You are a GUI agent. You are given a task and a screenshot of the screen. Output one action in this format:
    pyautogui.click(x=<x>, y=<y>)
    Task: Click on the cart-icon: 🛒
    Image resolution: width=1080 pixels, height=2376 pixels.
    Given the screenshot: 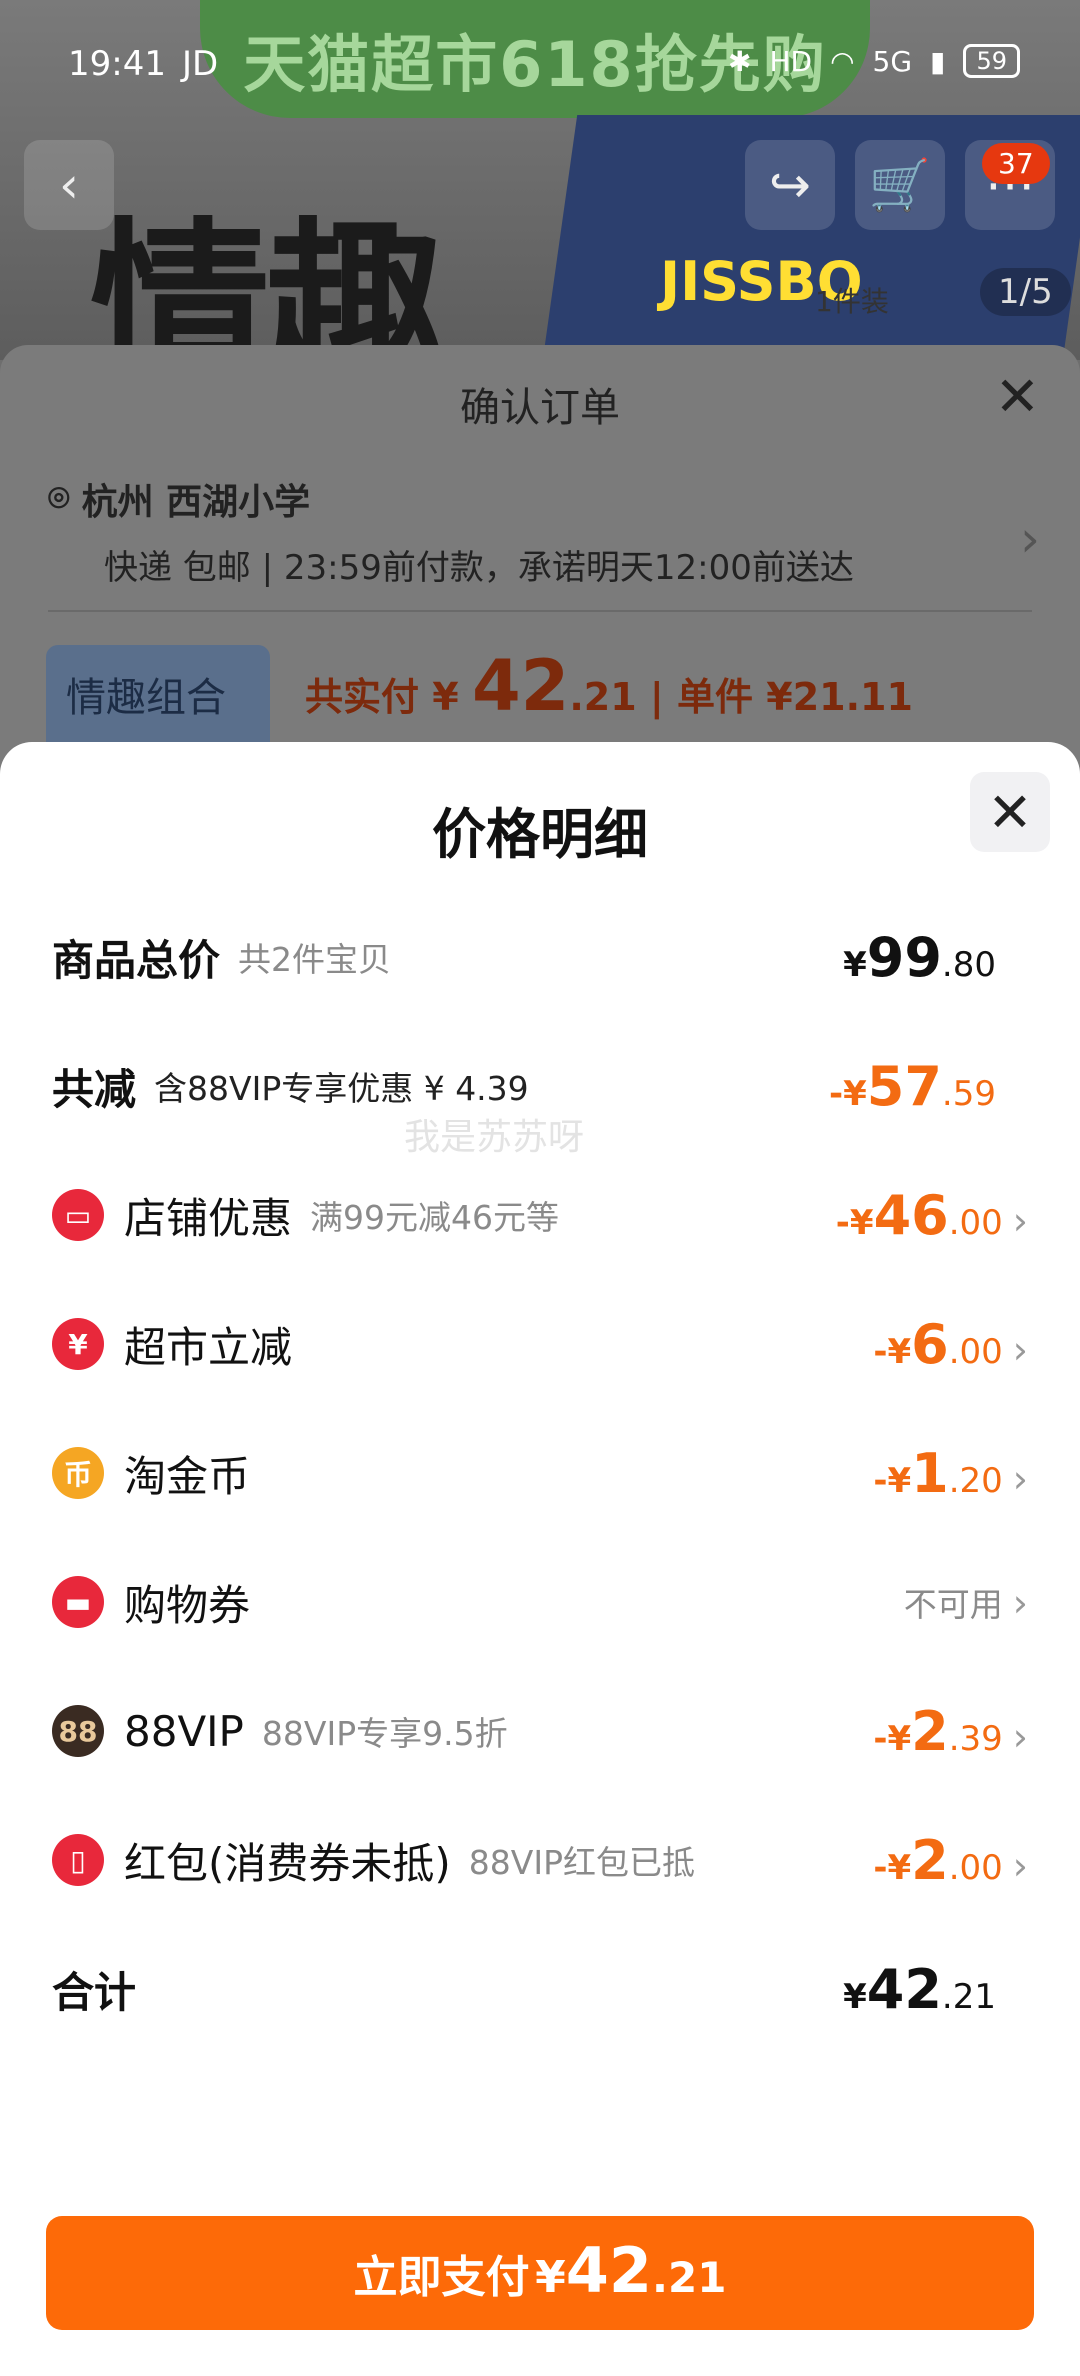 What is the action you would take?
    pyautogui.click(x=900, y=184)
    